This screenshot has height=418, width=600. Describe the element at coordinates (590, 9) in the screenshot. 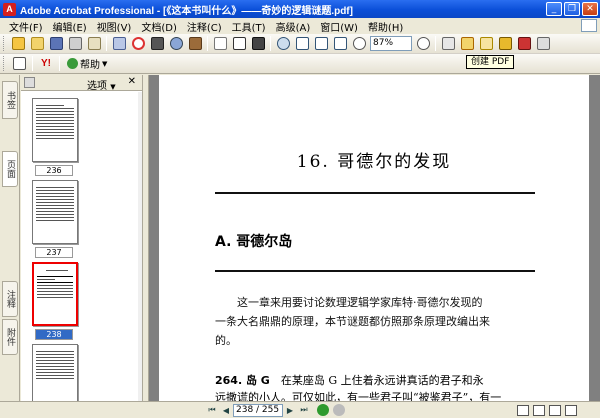

I see `close-button: ✕` at that location.